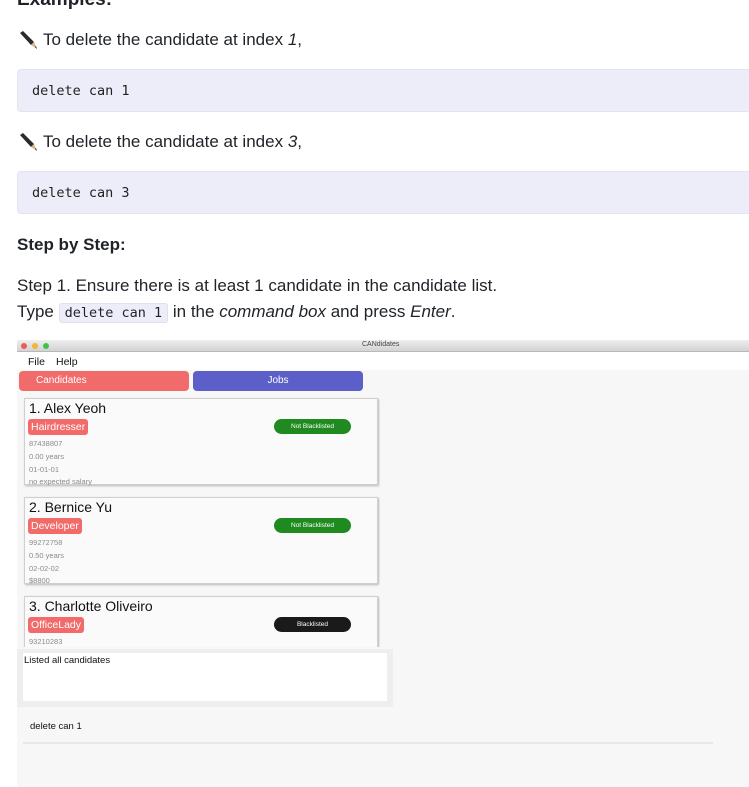  Describe the element at coordinates (36, 362) in the screenshot. I see `menu-file: File` at that location.